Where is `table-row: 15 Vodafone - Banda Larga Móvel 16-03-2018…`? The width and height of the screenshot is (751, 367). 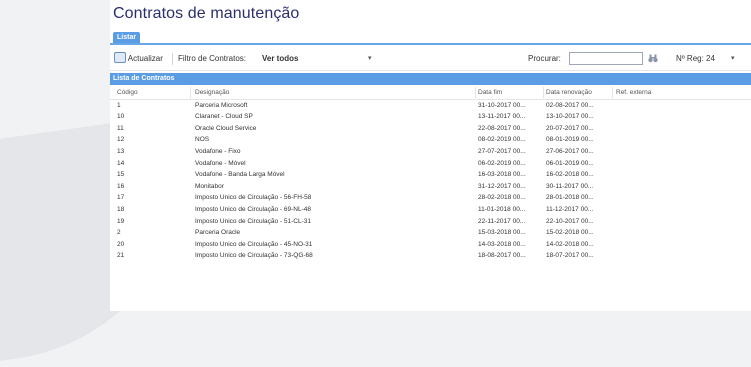 table-row: 15 Vodafone - Banda Larga Móvel 16-03-2018… is located at coordinates (430, 175).